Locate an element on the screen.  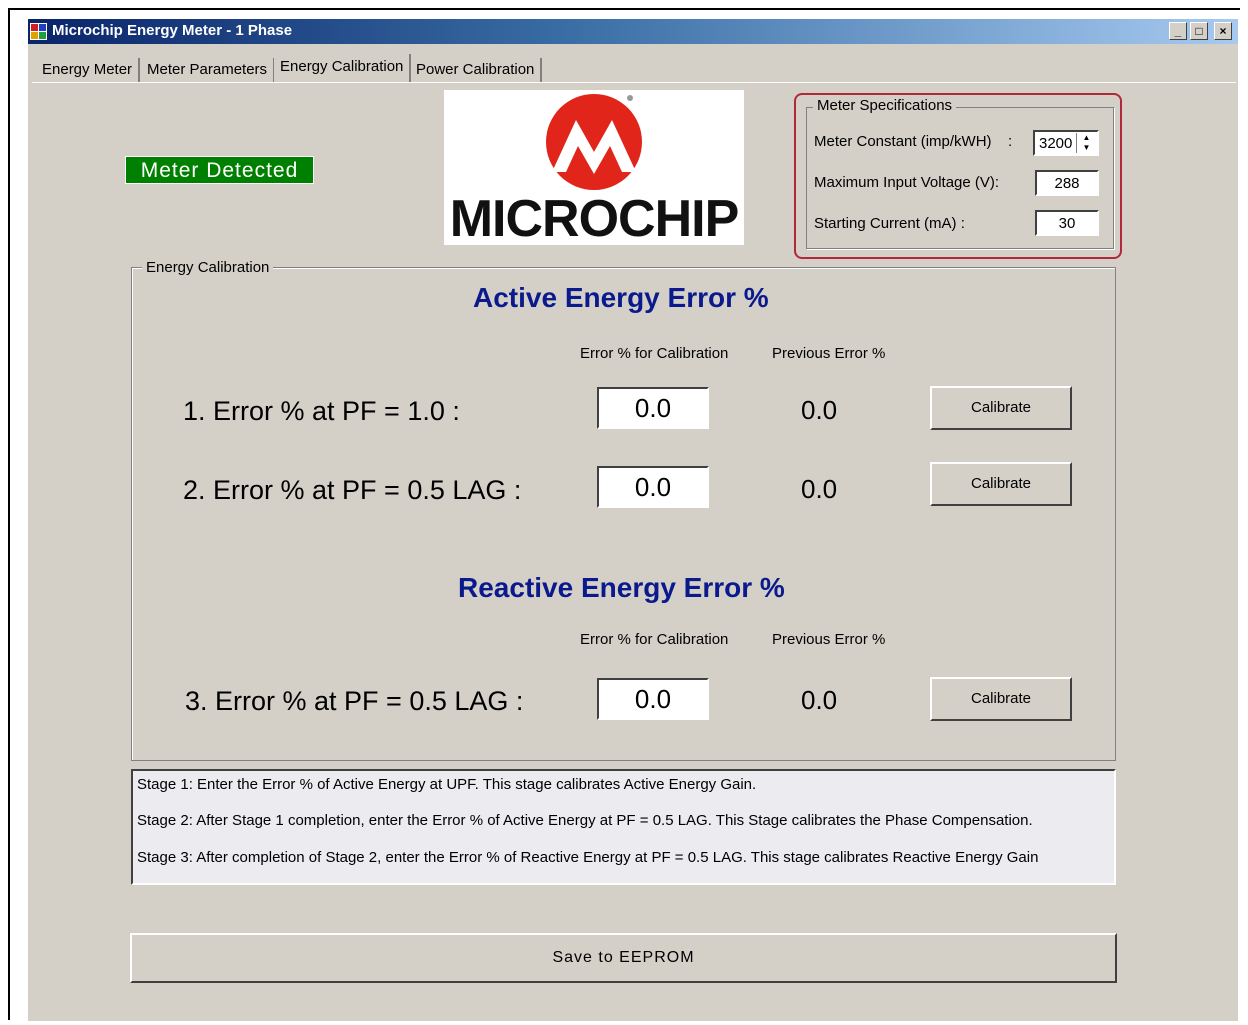
error-pf-05-reactive-previous: 0.0 is located at coordinates (819, 700).